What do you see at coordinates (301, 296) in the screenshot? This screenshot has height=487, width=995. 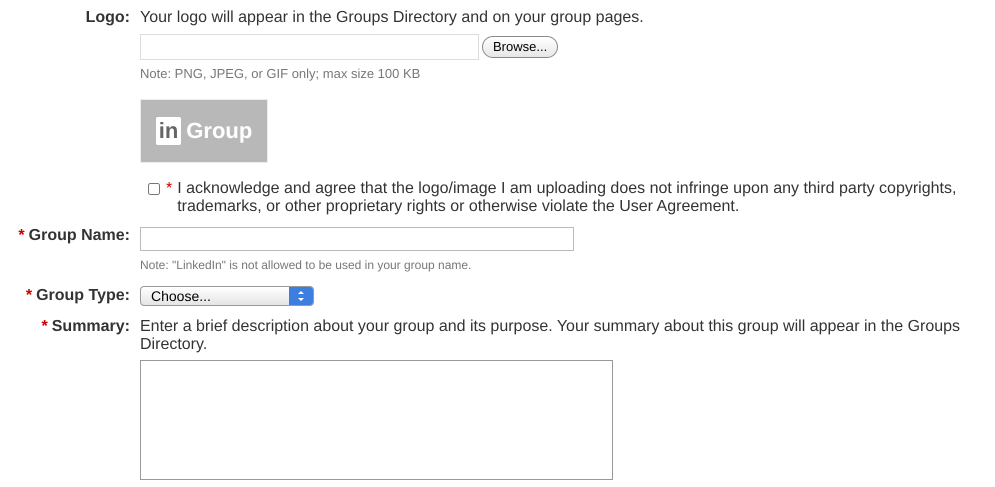 I see `dropdown-arrows-icon` at bounding box center [301, 296].